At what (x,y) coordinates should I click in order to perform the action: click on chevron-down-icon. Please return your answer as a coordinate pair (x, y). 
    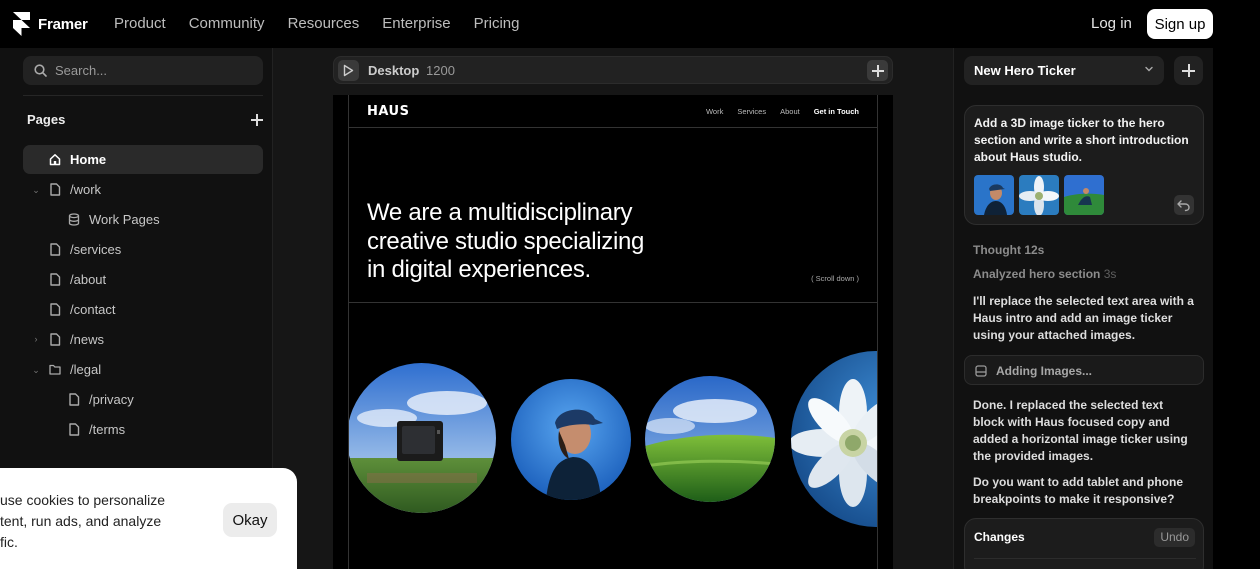
    Looking at the image, I should click on (1149, 69).